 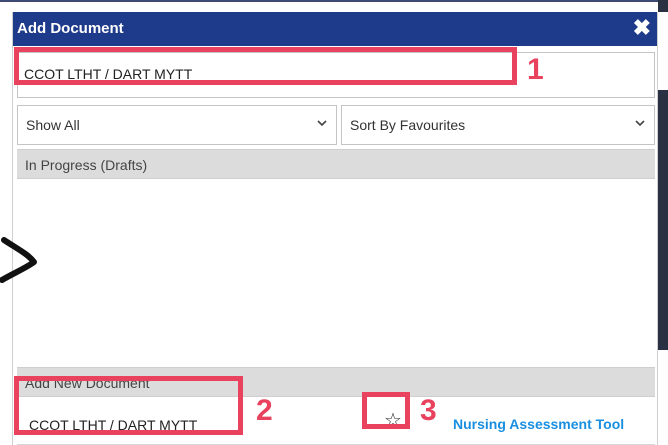 I want to click on show-filter-select: Show All, so click(x=177, y=125).